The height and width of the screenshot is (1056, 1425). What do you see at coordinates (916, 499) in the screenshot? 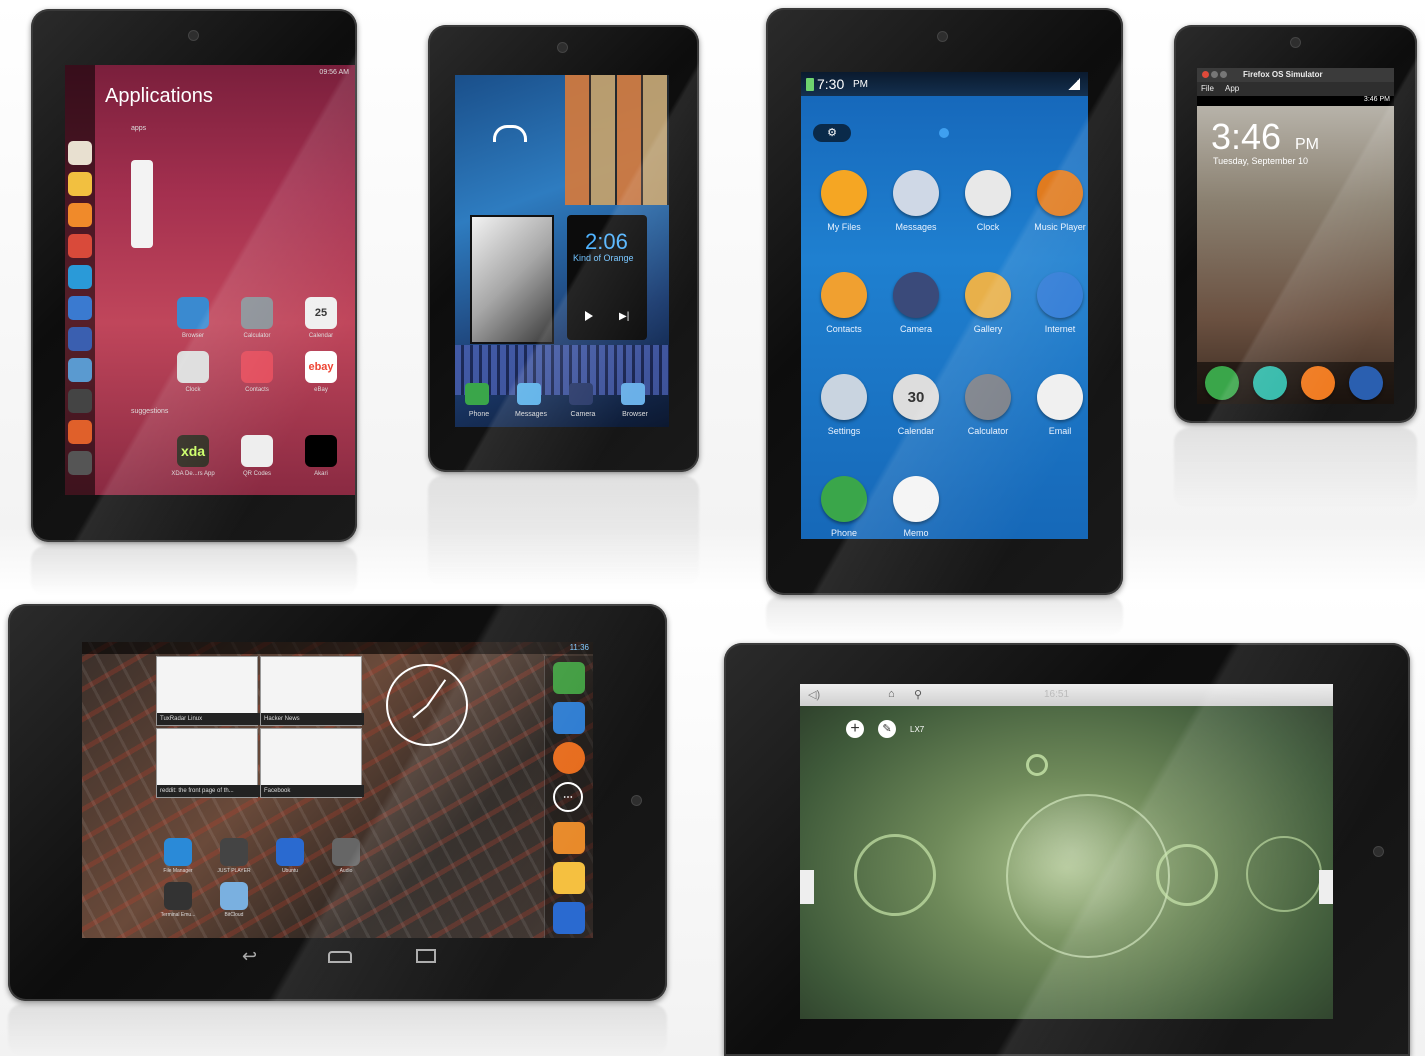
I see `memo-icon` at bounding box center [916, 499].